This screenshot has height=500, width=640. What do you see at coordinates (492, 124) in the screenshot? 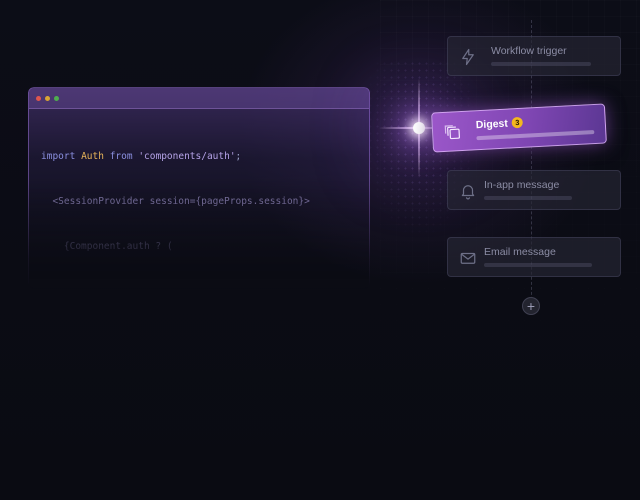
I see `digest-title-text: Digest` at bounding box center [492, 124].